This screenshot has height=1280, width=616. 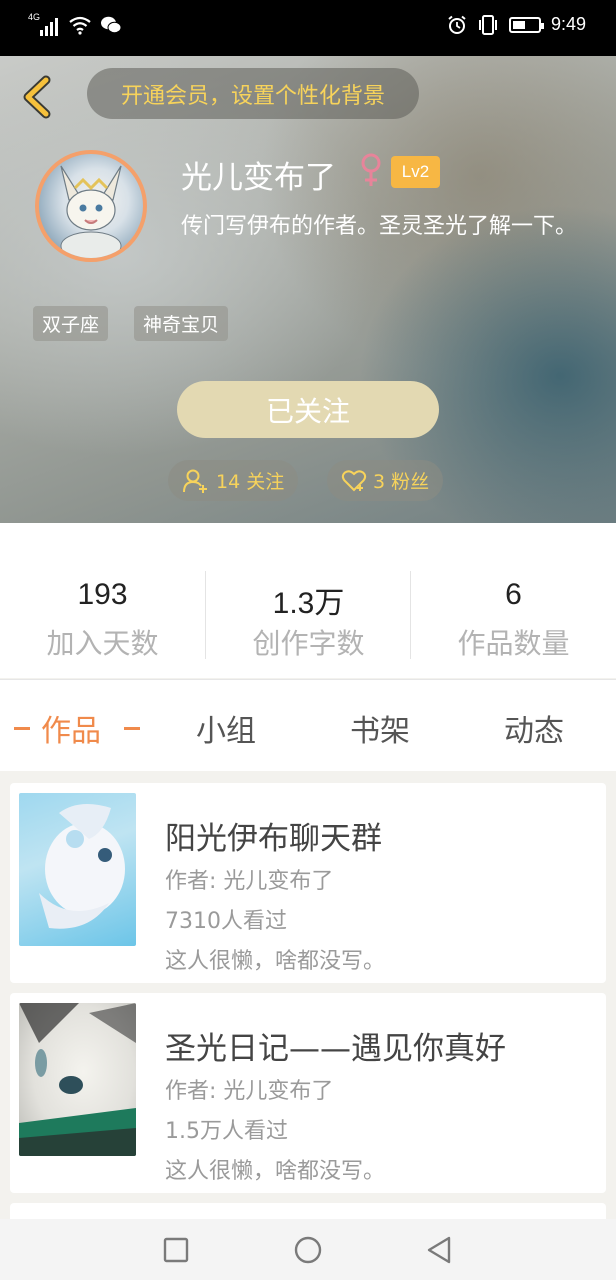 What do you see at coordinates (415, 172) in the screenshot?
I see `level-badge: Lv2` at bounding box center [415, 172].